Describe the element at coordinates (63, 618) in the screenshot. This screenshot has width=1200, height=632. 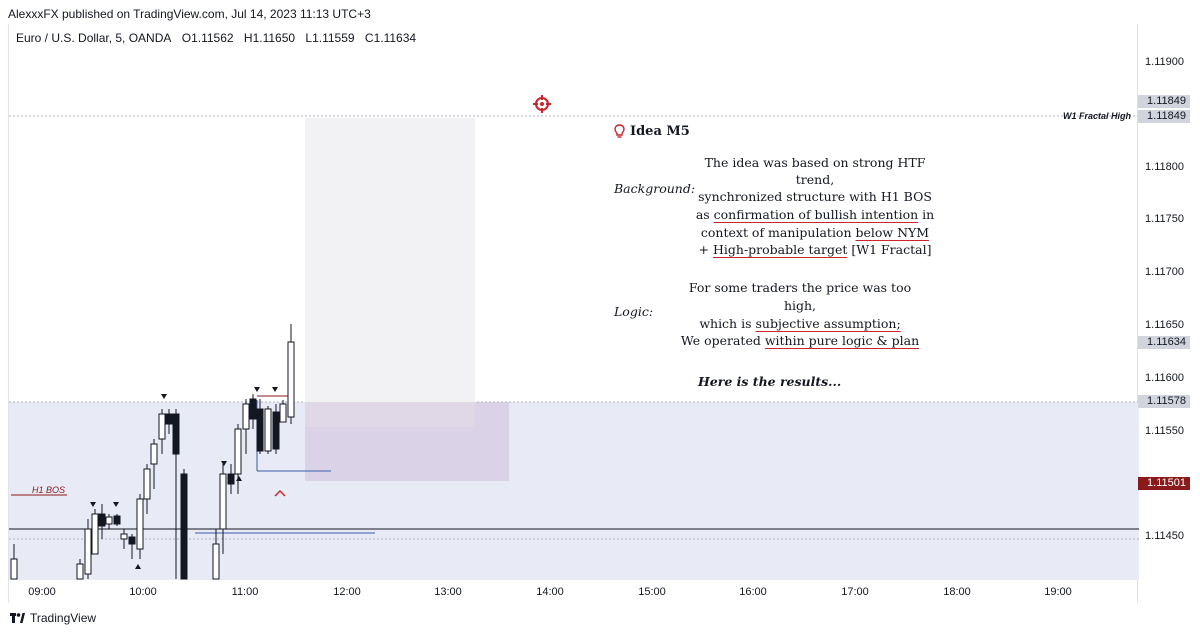
I see `brand-name: TradingView` at that location.